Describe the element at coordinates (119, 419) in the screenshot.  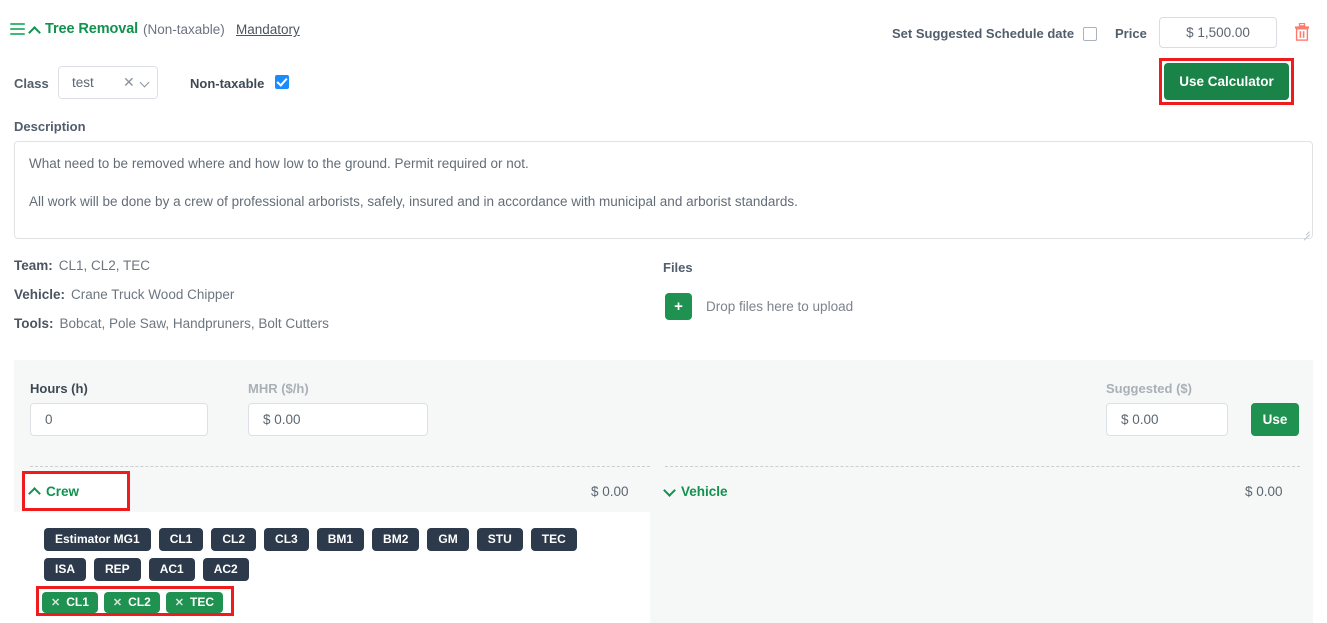
I see `hours-input: 0` at that location.